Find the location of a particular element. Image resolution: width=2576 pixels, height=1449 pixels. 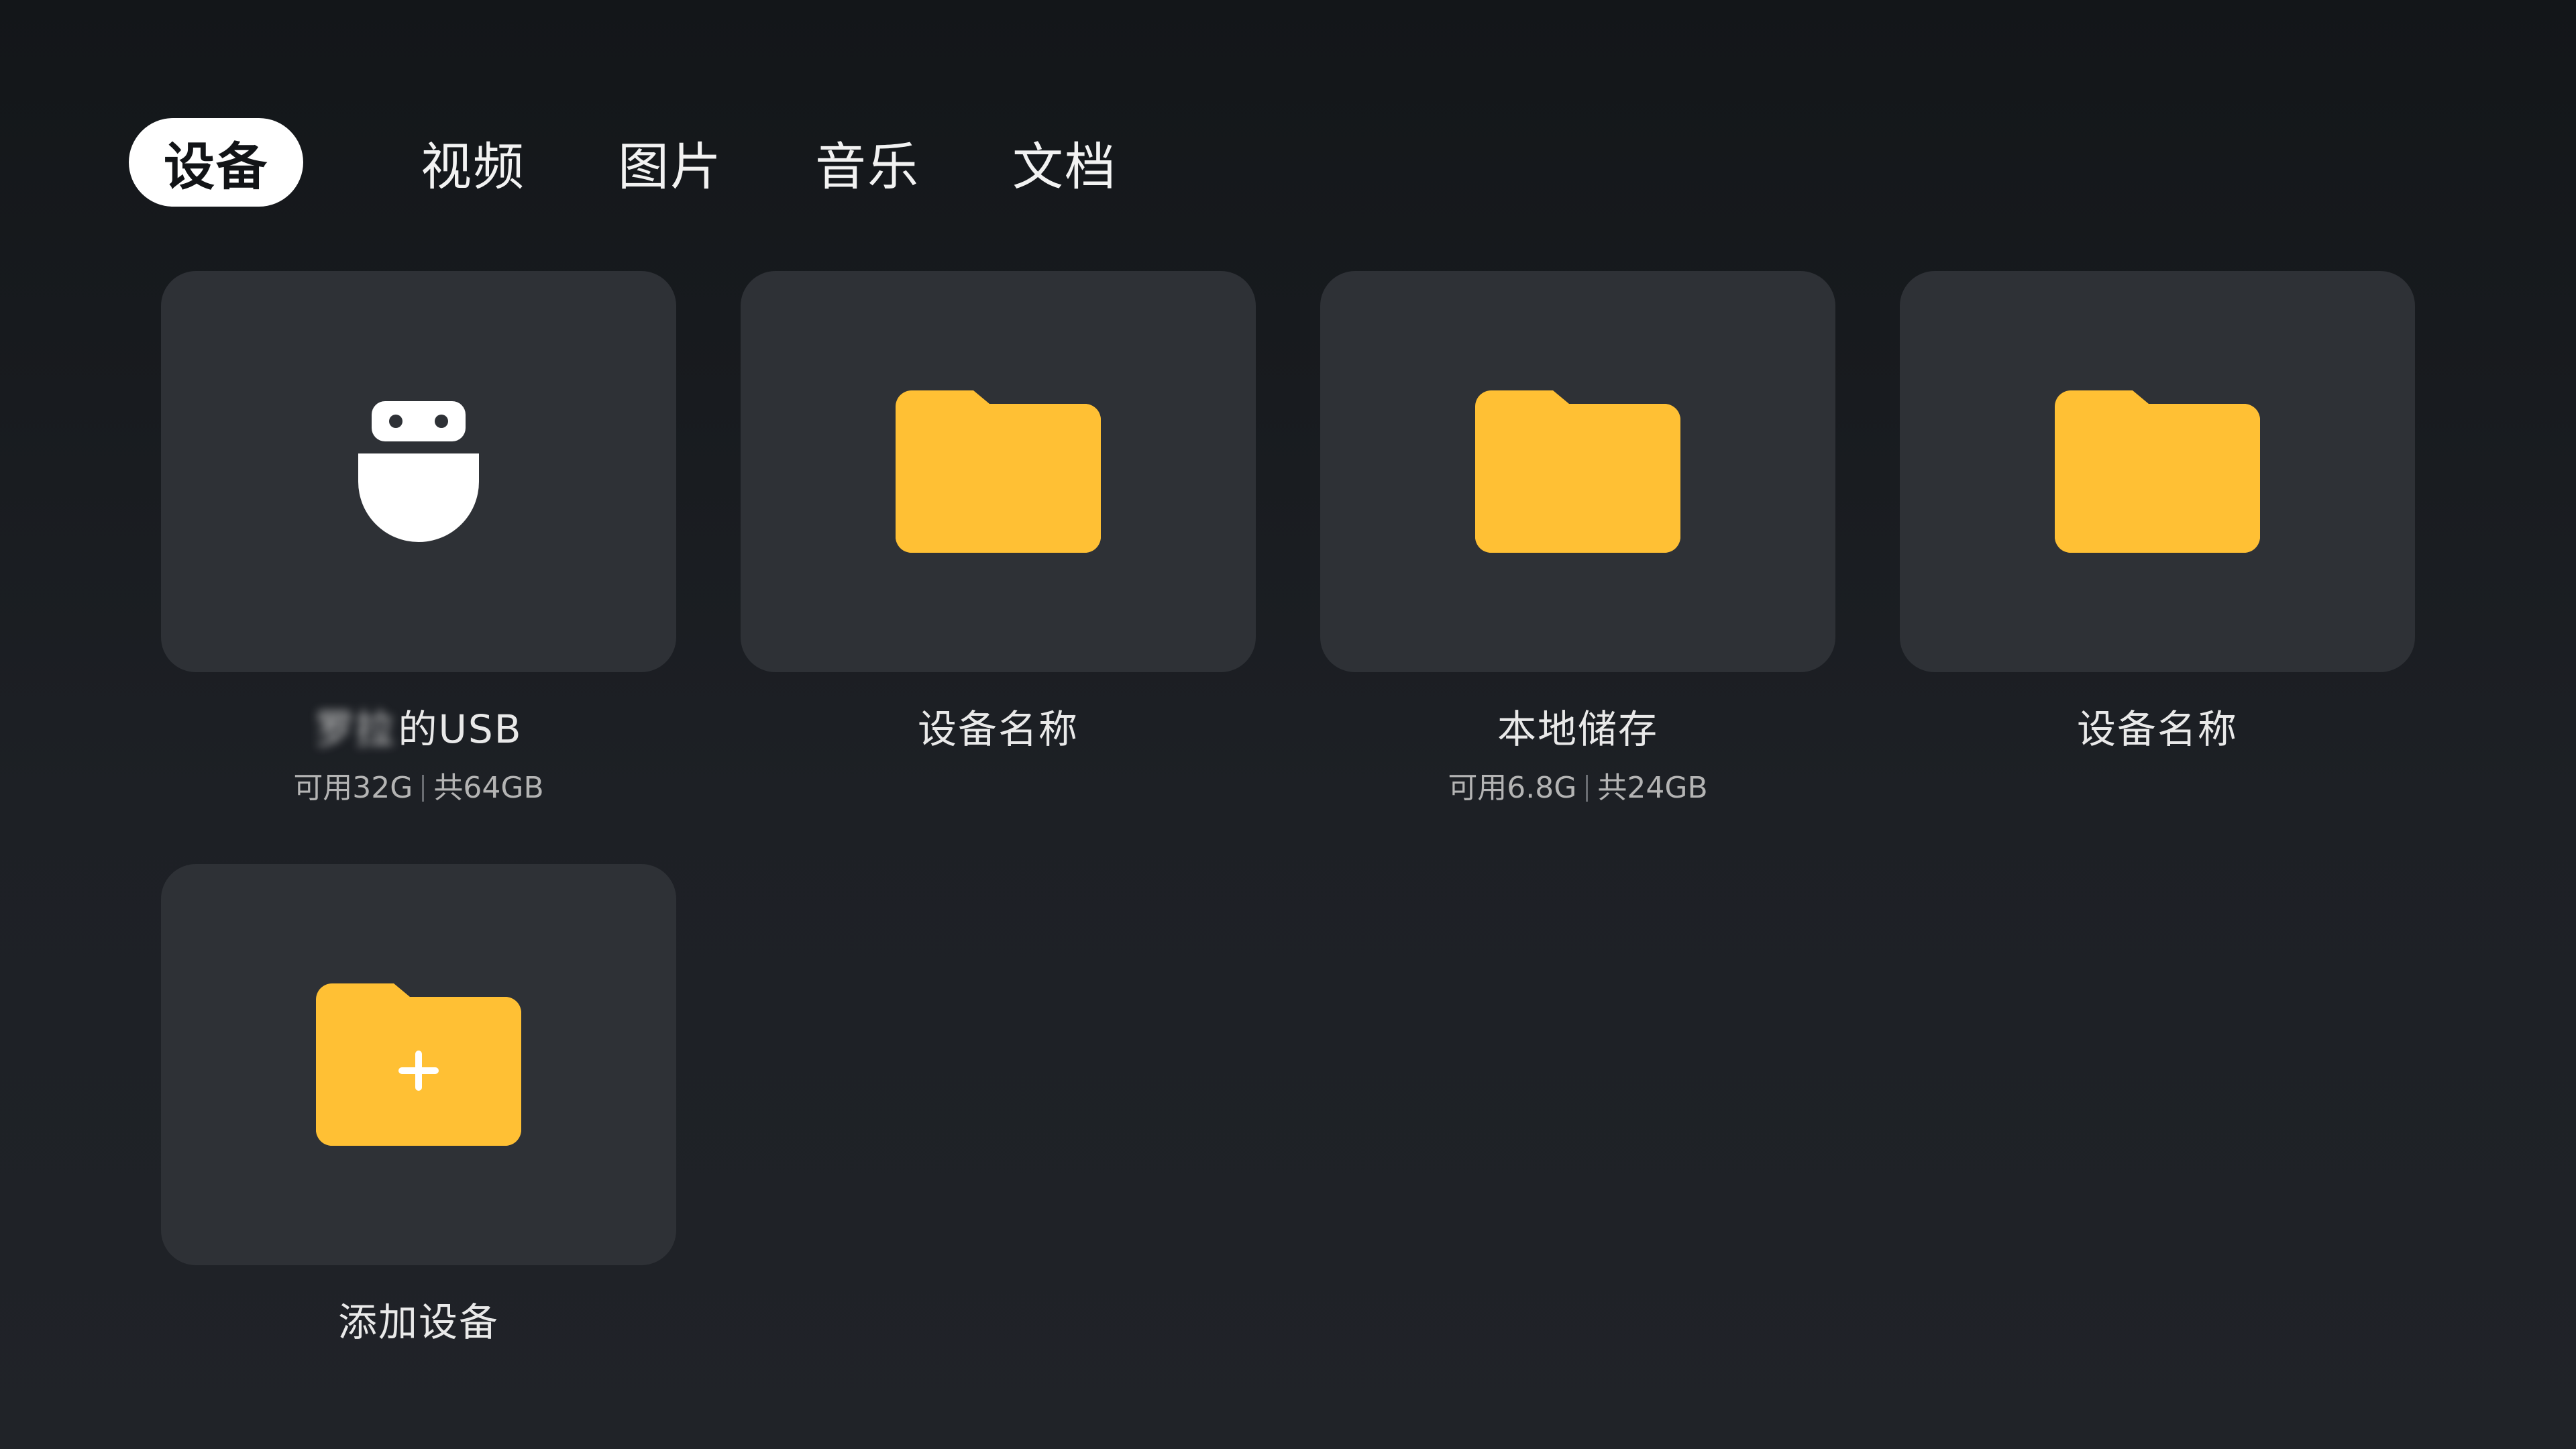

device-name: 罗拉的USB is located at coordinates (418, 726).